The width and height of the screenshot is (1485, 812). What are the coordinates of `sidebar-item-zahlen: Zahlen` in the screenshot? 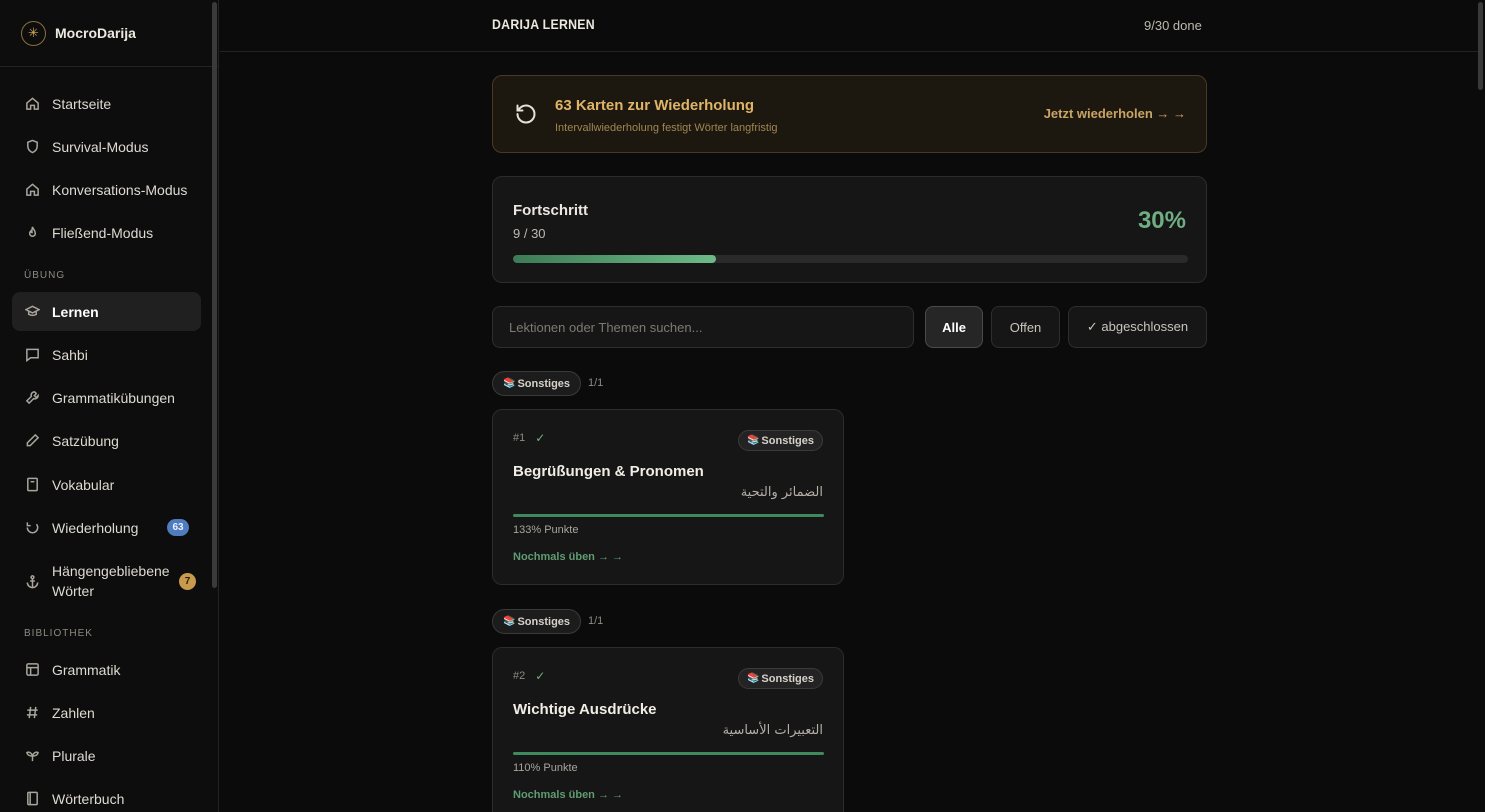 It's located at (106, 712).